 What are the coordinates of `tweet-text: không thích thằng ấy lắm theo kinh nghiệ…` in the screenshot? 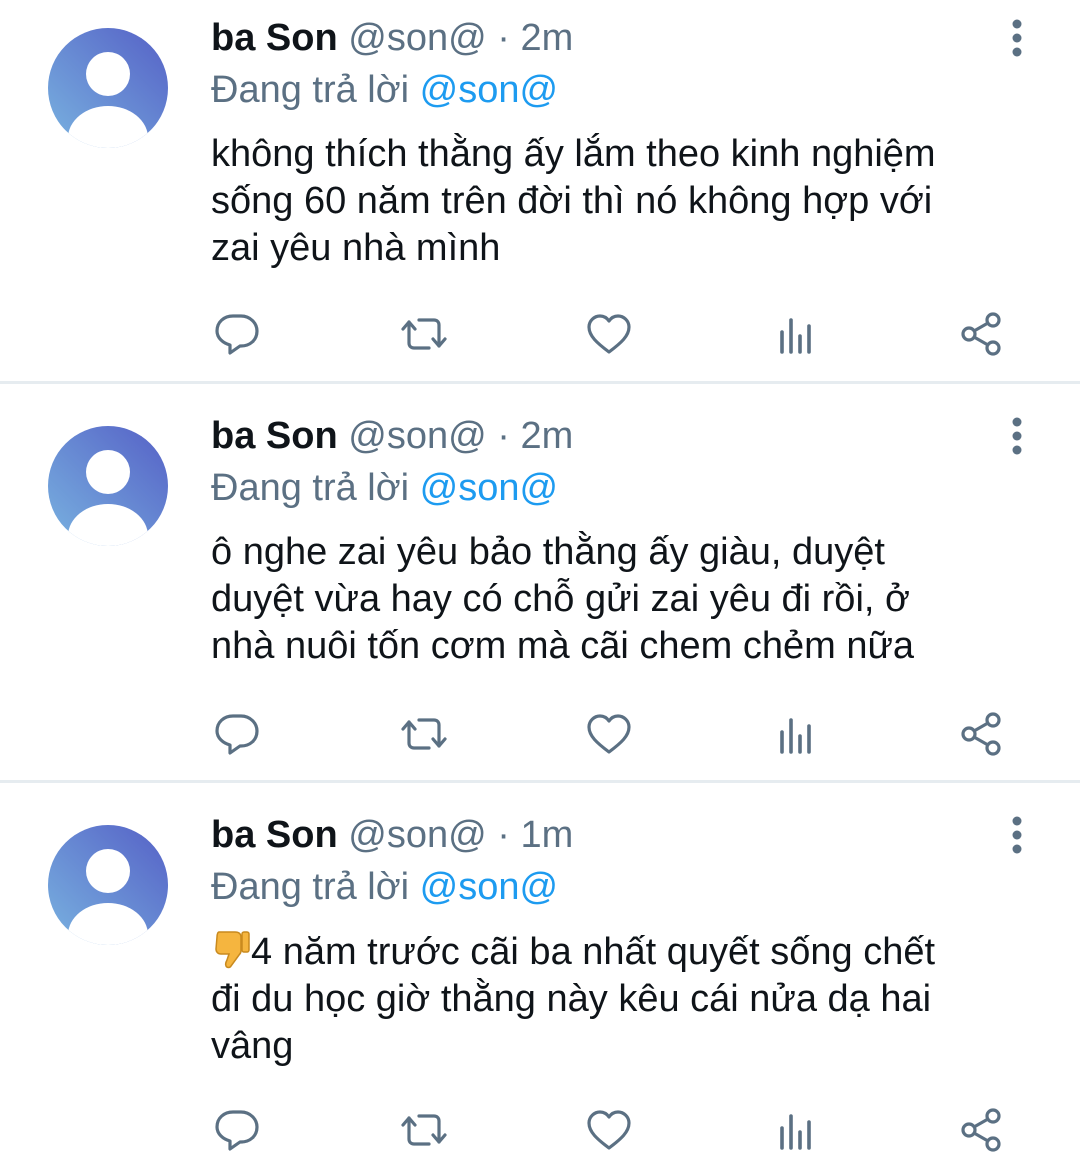 It's located at (573, 201).